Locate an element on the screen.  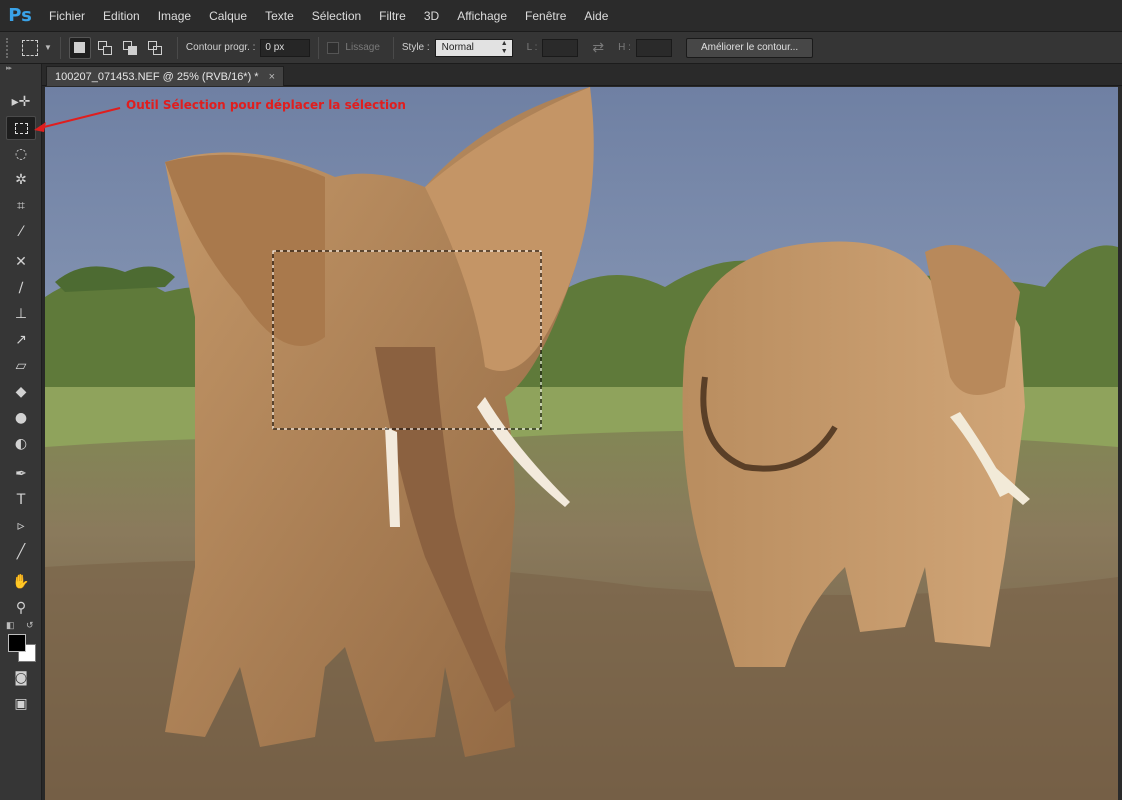
document-title: 100207_071453.NEF @ 25% (RVB/16*) * is located at coordinates (157, 76).